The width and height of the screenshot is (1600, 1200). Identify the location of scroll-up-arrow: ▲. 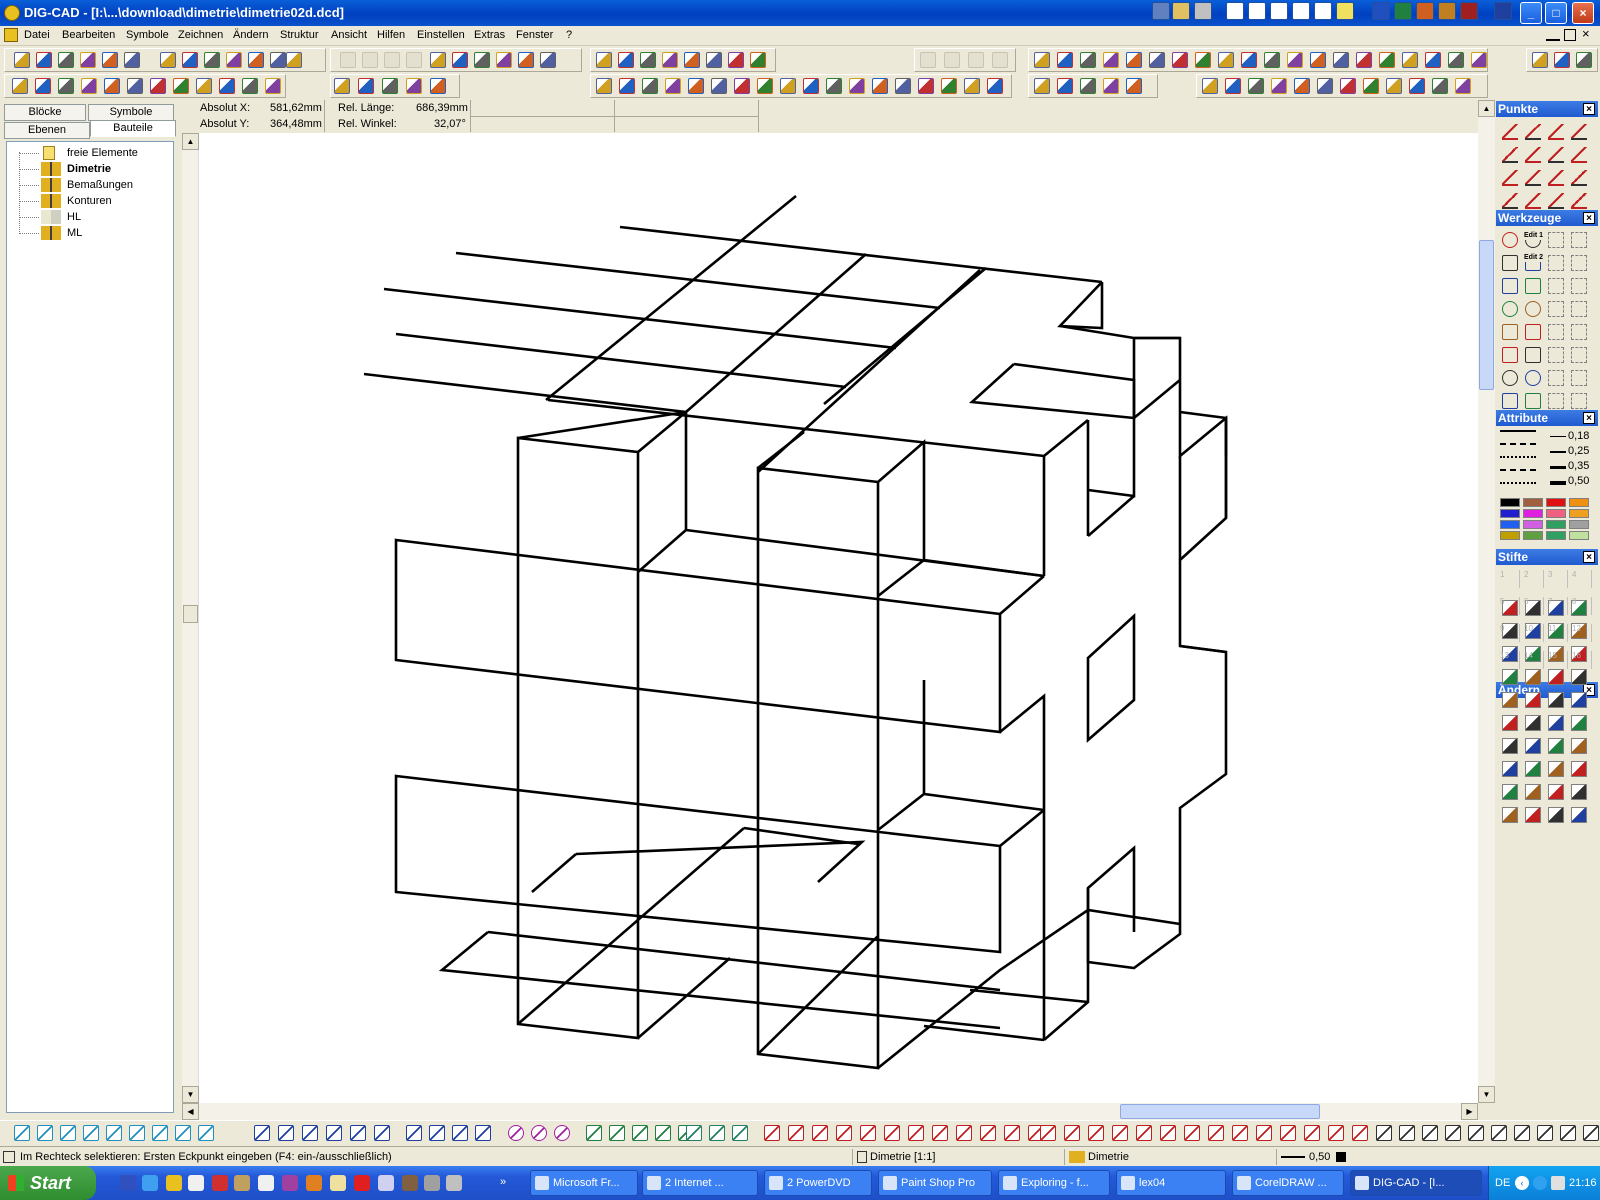
(190, 141).